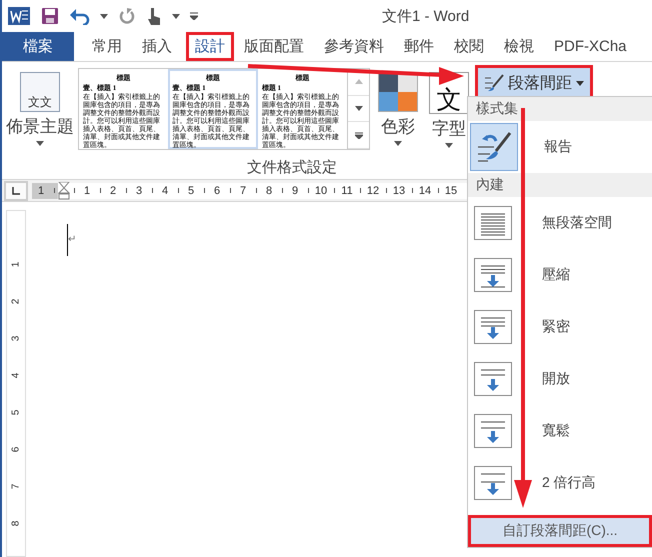 Image resolution: width=652 pixels, height=557 pixels. I want to click on ruler-number: 15, so click(451, 190).